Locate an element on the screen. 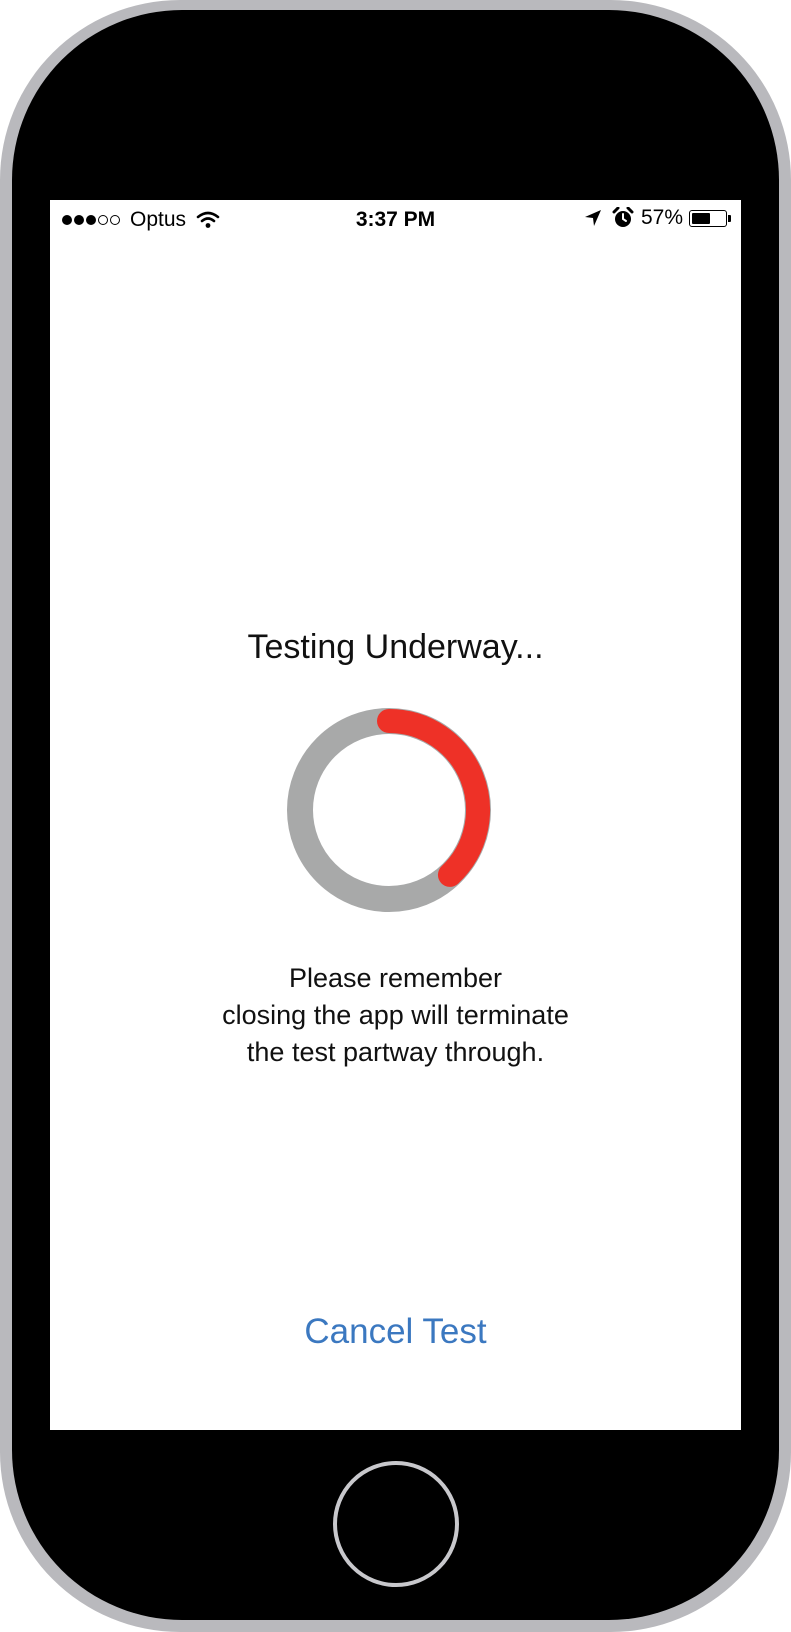 This screenshot has width=791, height=1632. battery-percent: 57% is located at coordinates (661, 217).